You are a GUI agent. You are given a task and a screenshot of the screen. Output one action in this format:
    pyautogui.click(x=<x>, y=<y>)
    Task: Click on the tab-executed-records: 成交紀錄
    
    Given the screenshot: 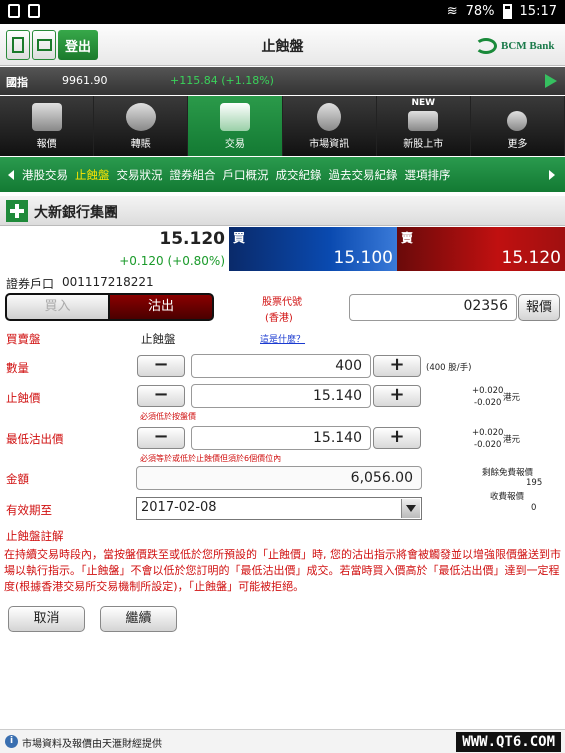 What is the action you would take?
    pyautogui.click(x=299, y=175)
    